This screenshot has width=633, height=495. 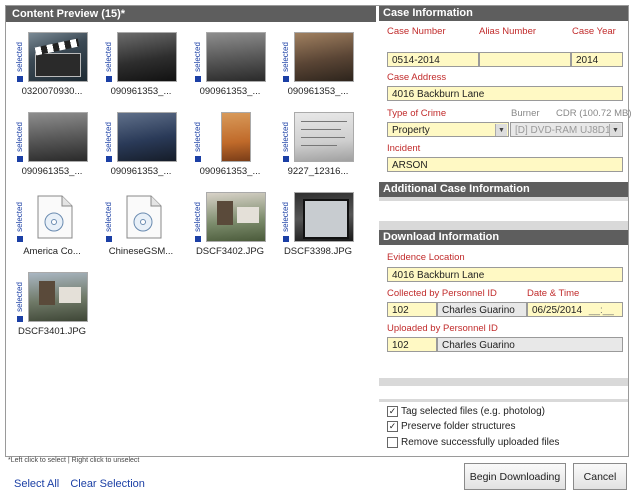 I want to click on collected-name-field: Charles Guarino, so click(x=482, y=309).